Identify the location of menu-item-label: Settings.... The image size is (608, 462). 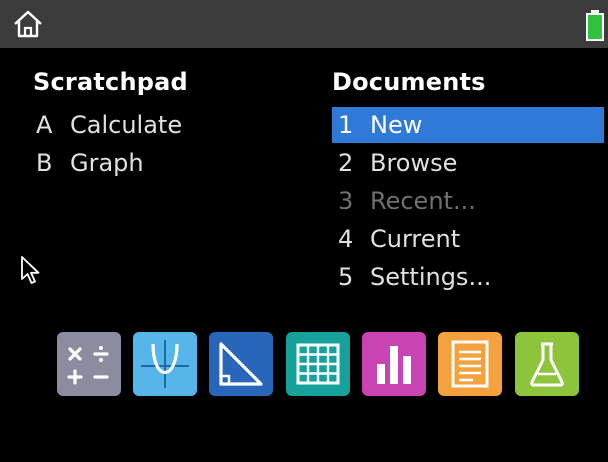
(431, 277).